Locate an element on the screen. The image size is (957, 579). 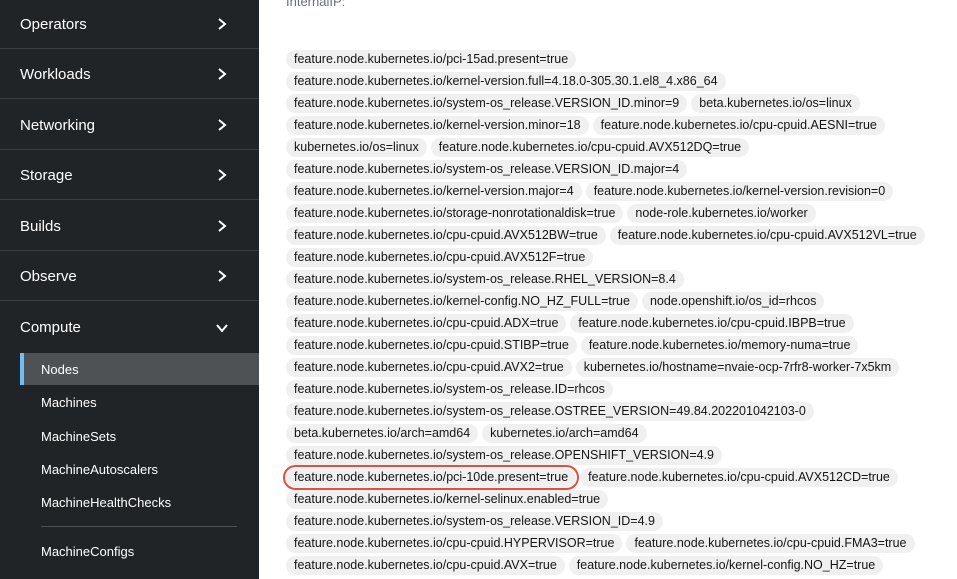
sidebar-item-machineconfigs: MachineConfigs is located at coordinates (139, 551).